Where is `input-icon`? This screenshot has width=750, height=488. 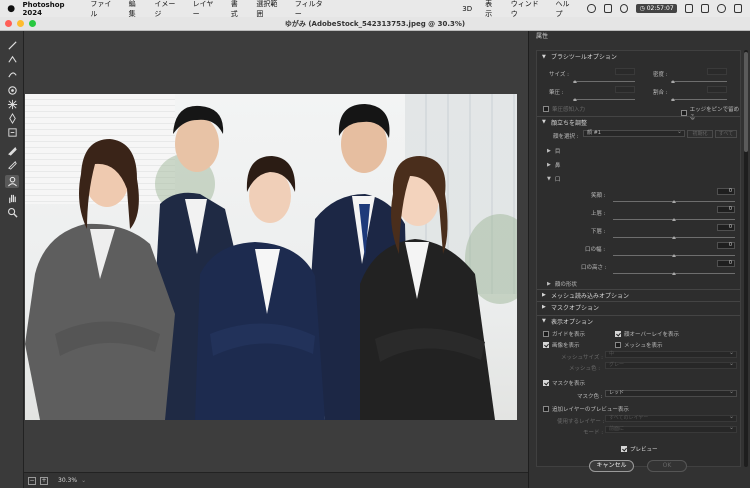
input-icon is located at coordinates (705, 8).